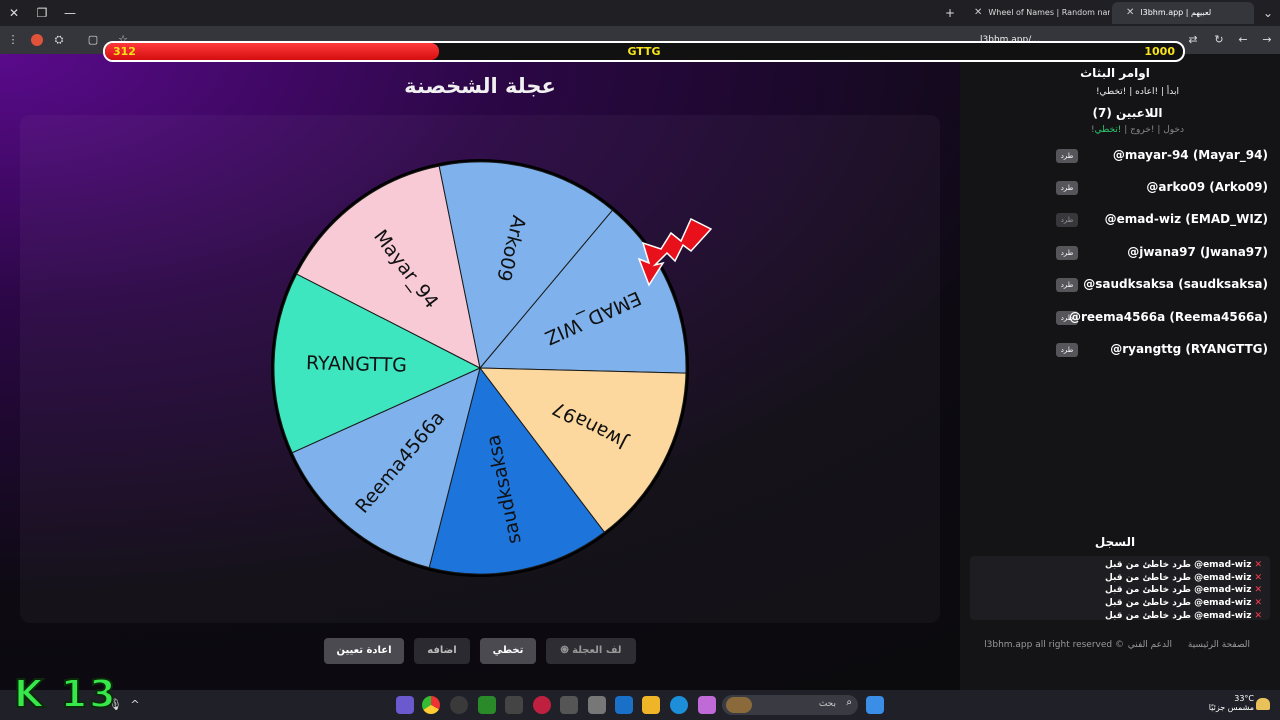 The width and height of the screenshot is (1280, 720). What do you see at coordinates (1115, 73) in the screenshot?
I see `commands-title: اوامر البثاث` at bounding box center [1115, 73].